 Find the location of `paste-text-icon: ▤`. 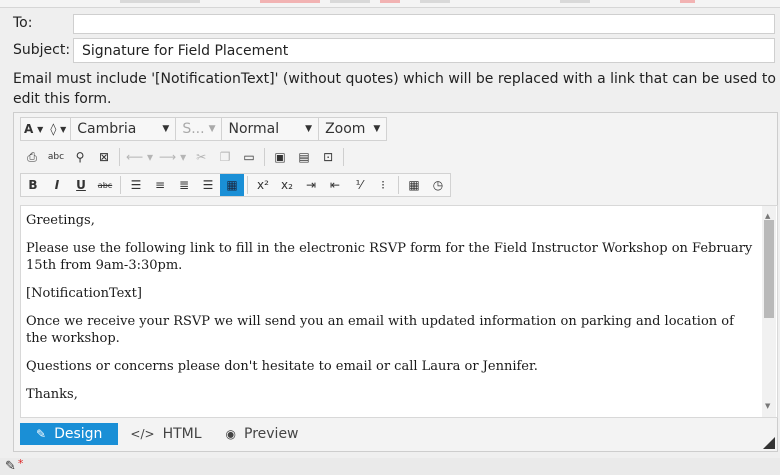

paste-text-icon: ▤ is located at coordinates (304, 157).